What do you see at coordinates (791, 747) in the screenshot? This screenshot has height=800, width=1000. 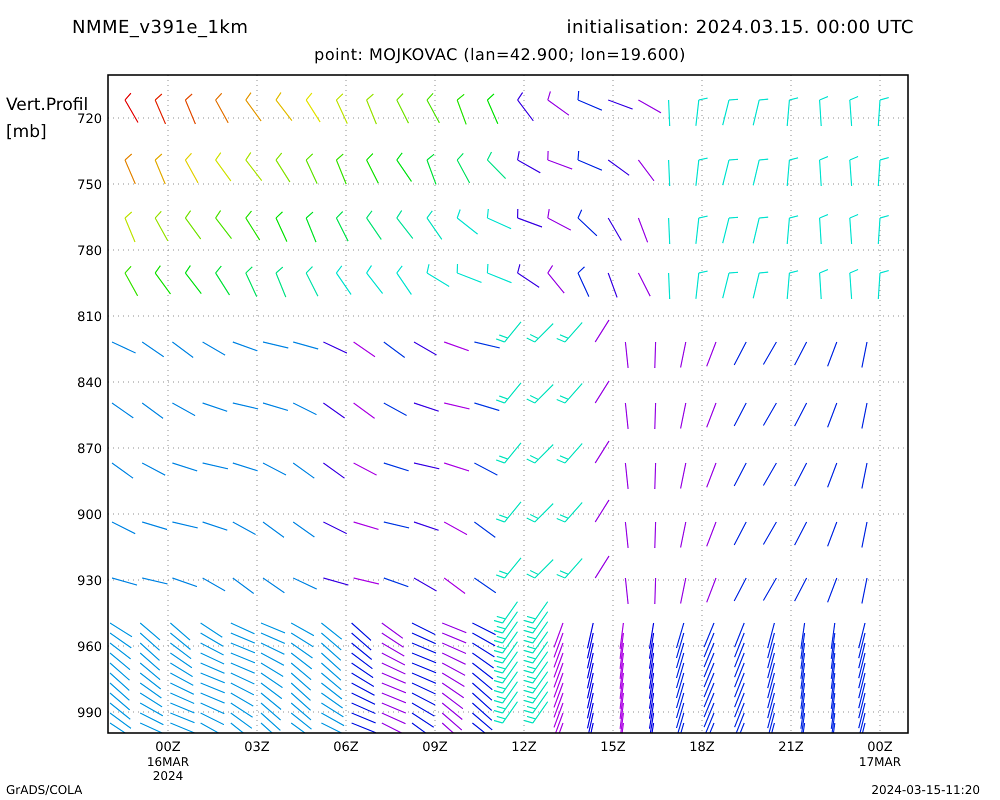 I see `x-tick-label: 21Z` at bounding box center [791, 747].